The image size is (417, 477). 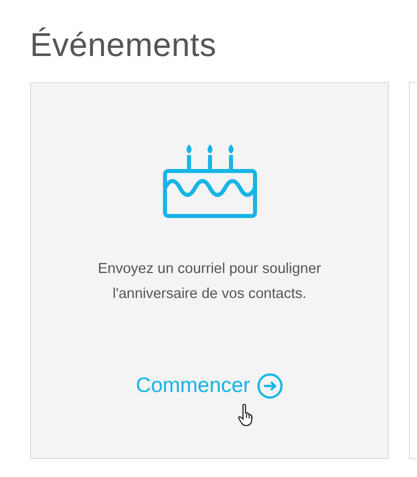 I want to click on card-description: Envoyez un courriel pour souligner l'anniversaire de vos contacts., so click(x=209, y=282).